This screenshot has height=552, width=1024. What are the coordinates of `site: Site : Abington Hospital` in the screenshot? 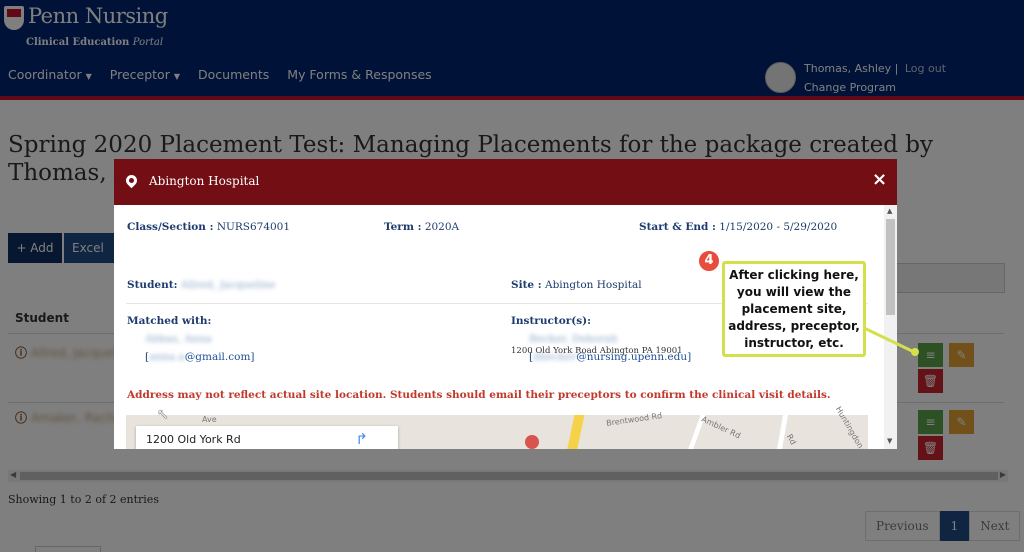 It's located at (576, 285).